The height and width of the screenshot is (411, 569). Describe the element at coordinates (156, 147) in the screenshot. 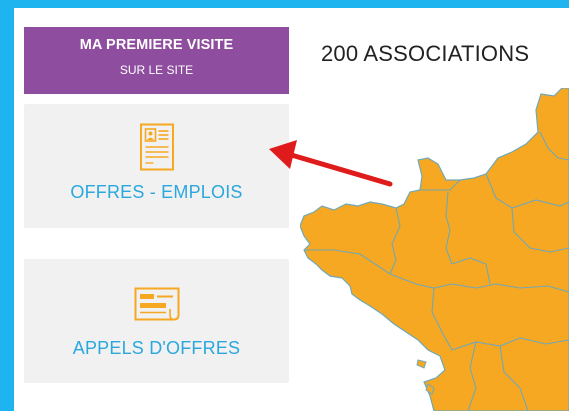

I see `job-offer-document-icon` at that location.